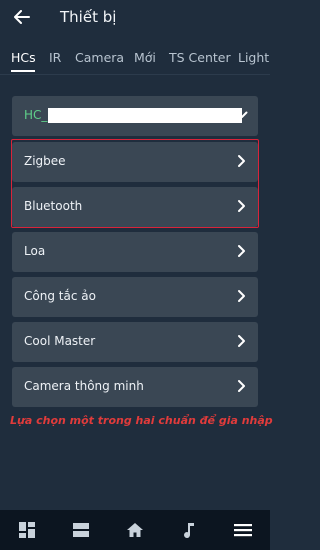 This screenshot has width=320, height=550. Describe the element at coordinates (254, 57) in the screenshot. I see `tab-lighting: Lighting` at that location.